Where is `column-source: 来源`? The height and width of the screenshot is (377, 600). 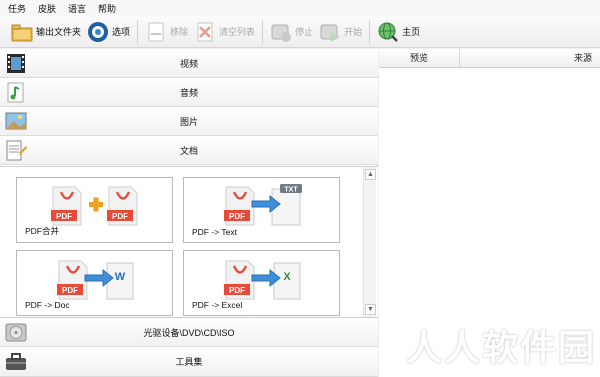 column-source: 来源 is located at coordinates (583, 58).